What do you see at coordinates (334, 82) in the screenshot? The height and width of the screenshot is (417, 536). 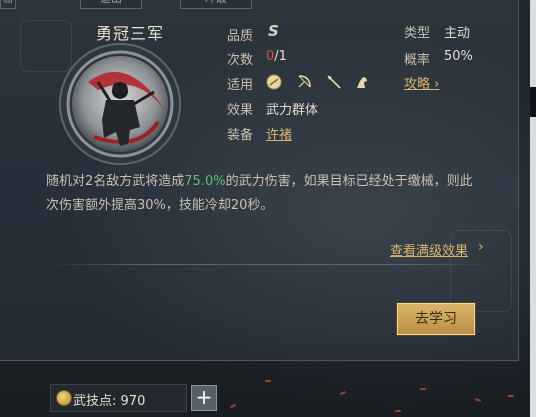 I see `spear-icon` at bounding box center [334, 82].